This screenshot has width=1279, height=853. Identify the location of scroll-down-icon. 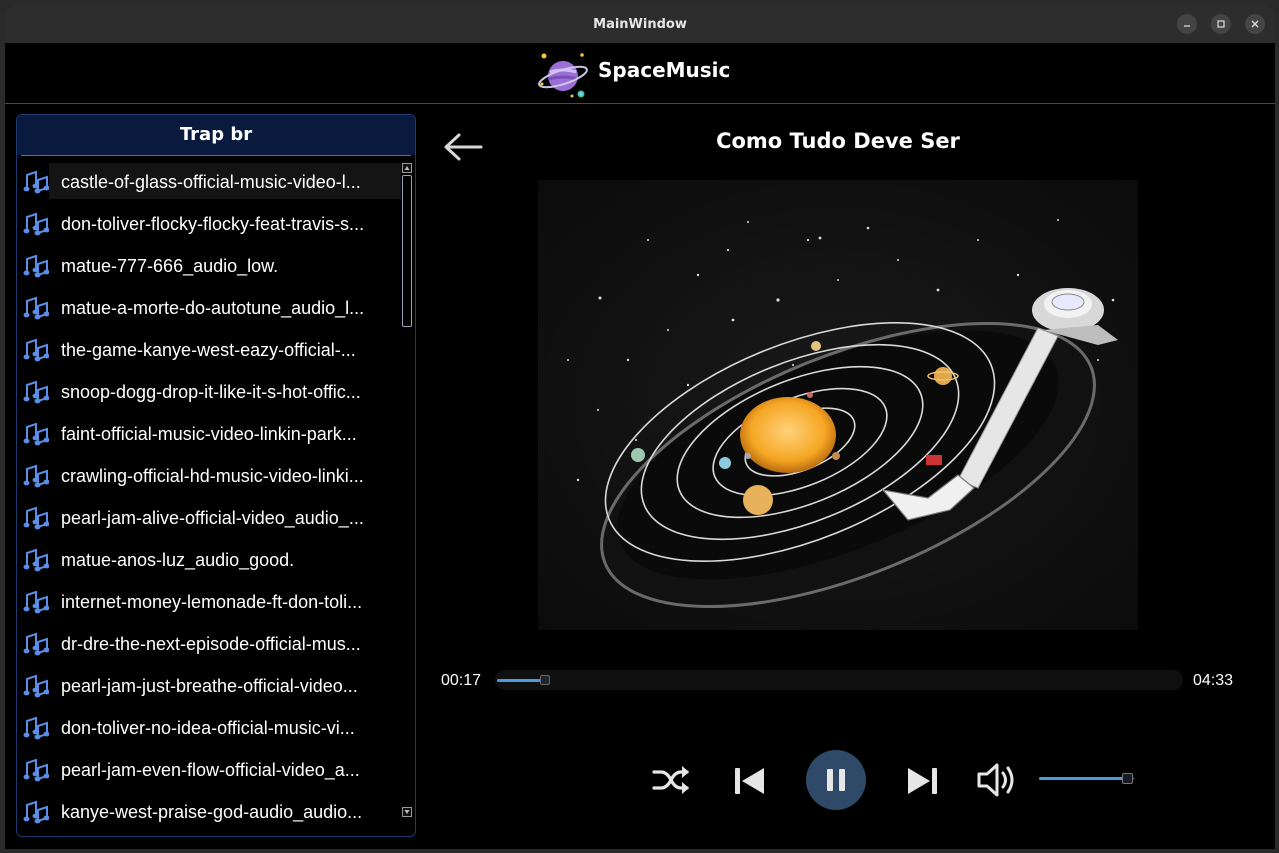
(407, 812).